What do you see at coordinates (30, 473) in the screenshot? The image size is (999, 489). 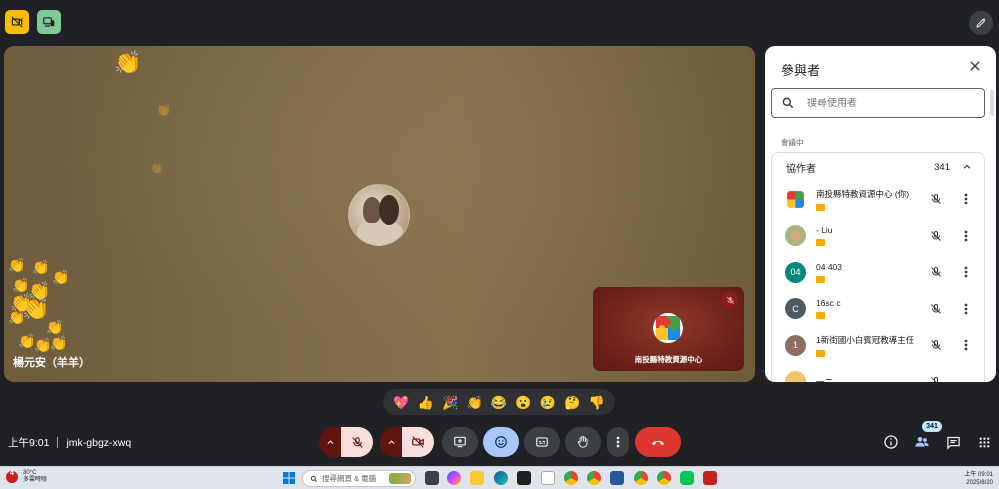 I see `weather-temp: 30°C` at bounding box center [30, 473].